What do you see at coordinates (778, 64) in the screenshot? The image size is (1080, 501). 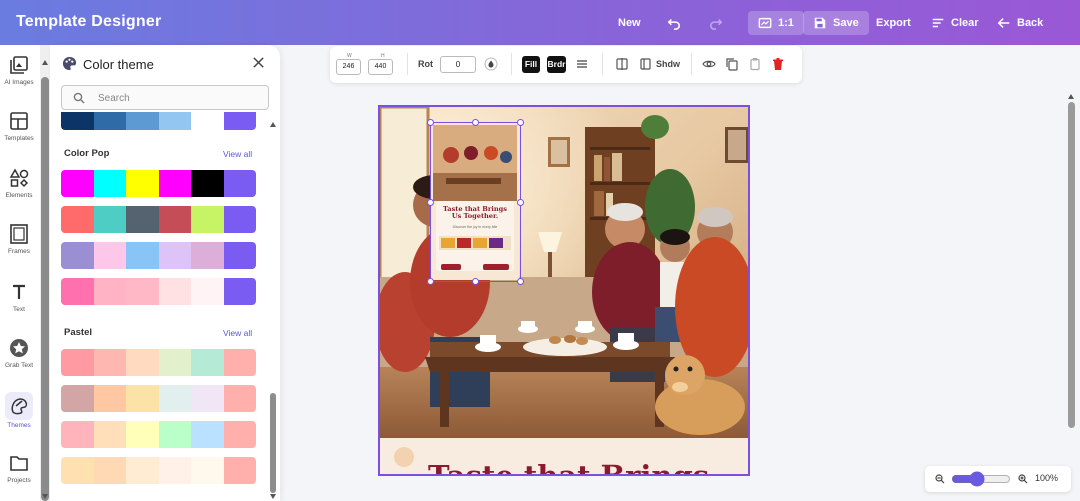 I see `trash-icon` at bounding box center [778, 64].